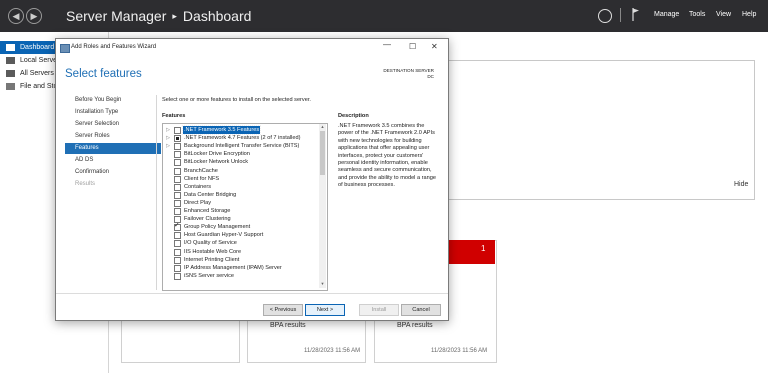 This screenshot has height=373, width=768. I want to click on scrollbar-thumb, so click(322, 153).